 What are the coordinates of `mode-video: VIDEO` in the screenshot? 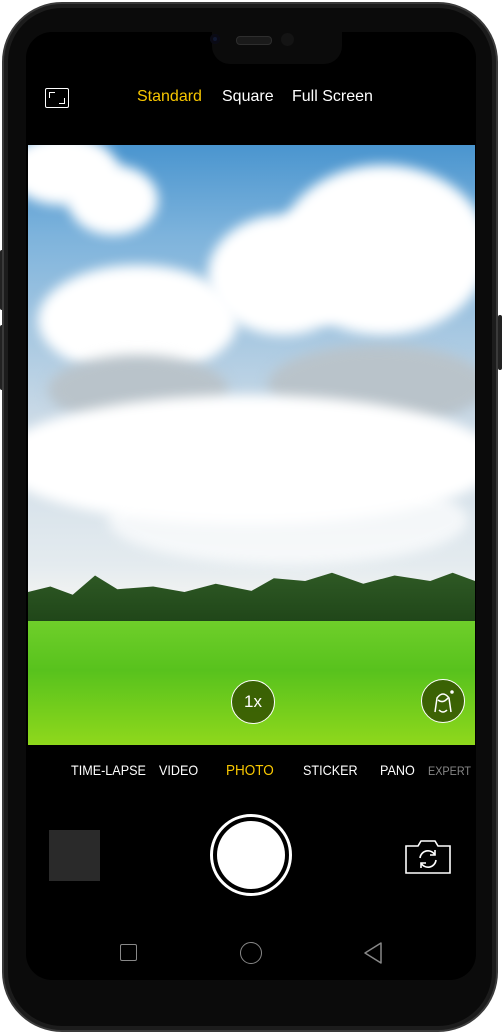 It's located at (178, 770).